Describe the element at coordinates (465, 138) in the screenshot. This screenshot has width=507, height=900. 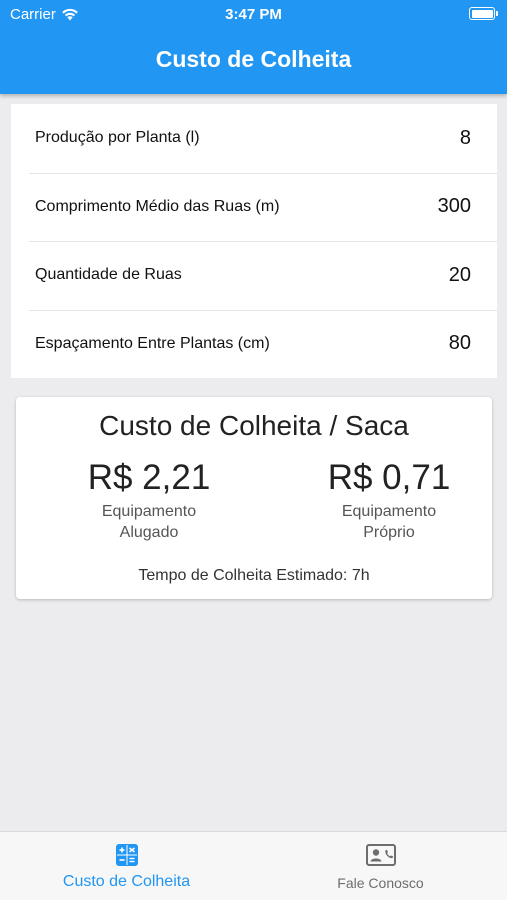
I see `production-input: 8` at that location.